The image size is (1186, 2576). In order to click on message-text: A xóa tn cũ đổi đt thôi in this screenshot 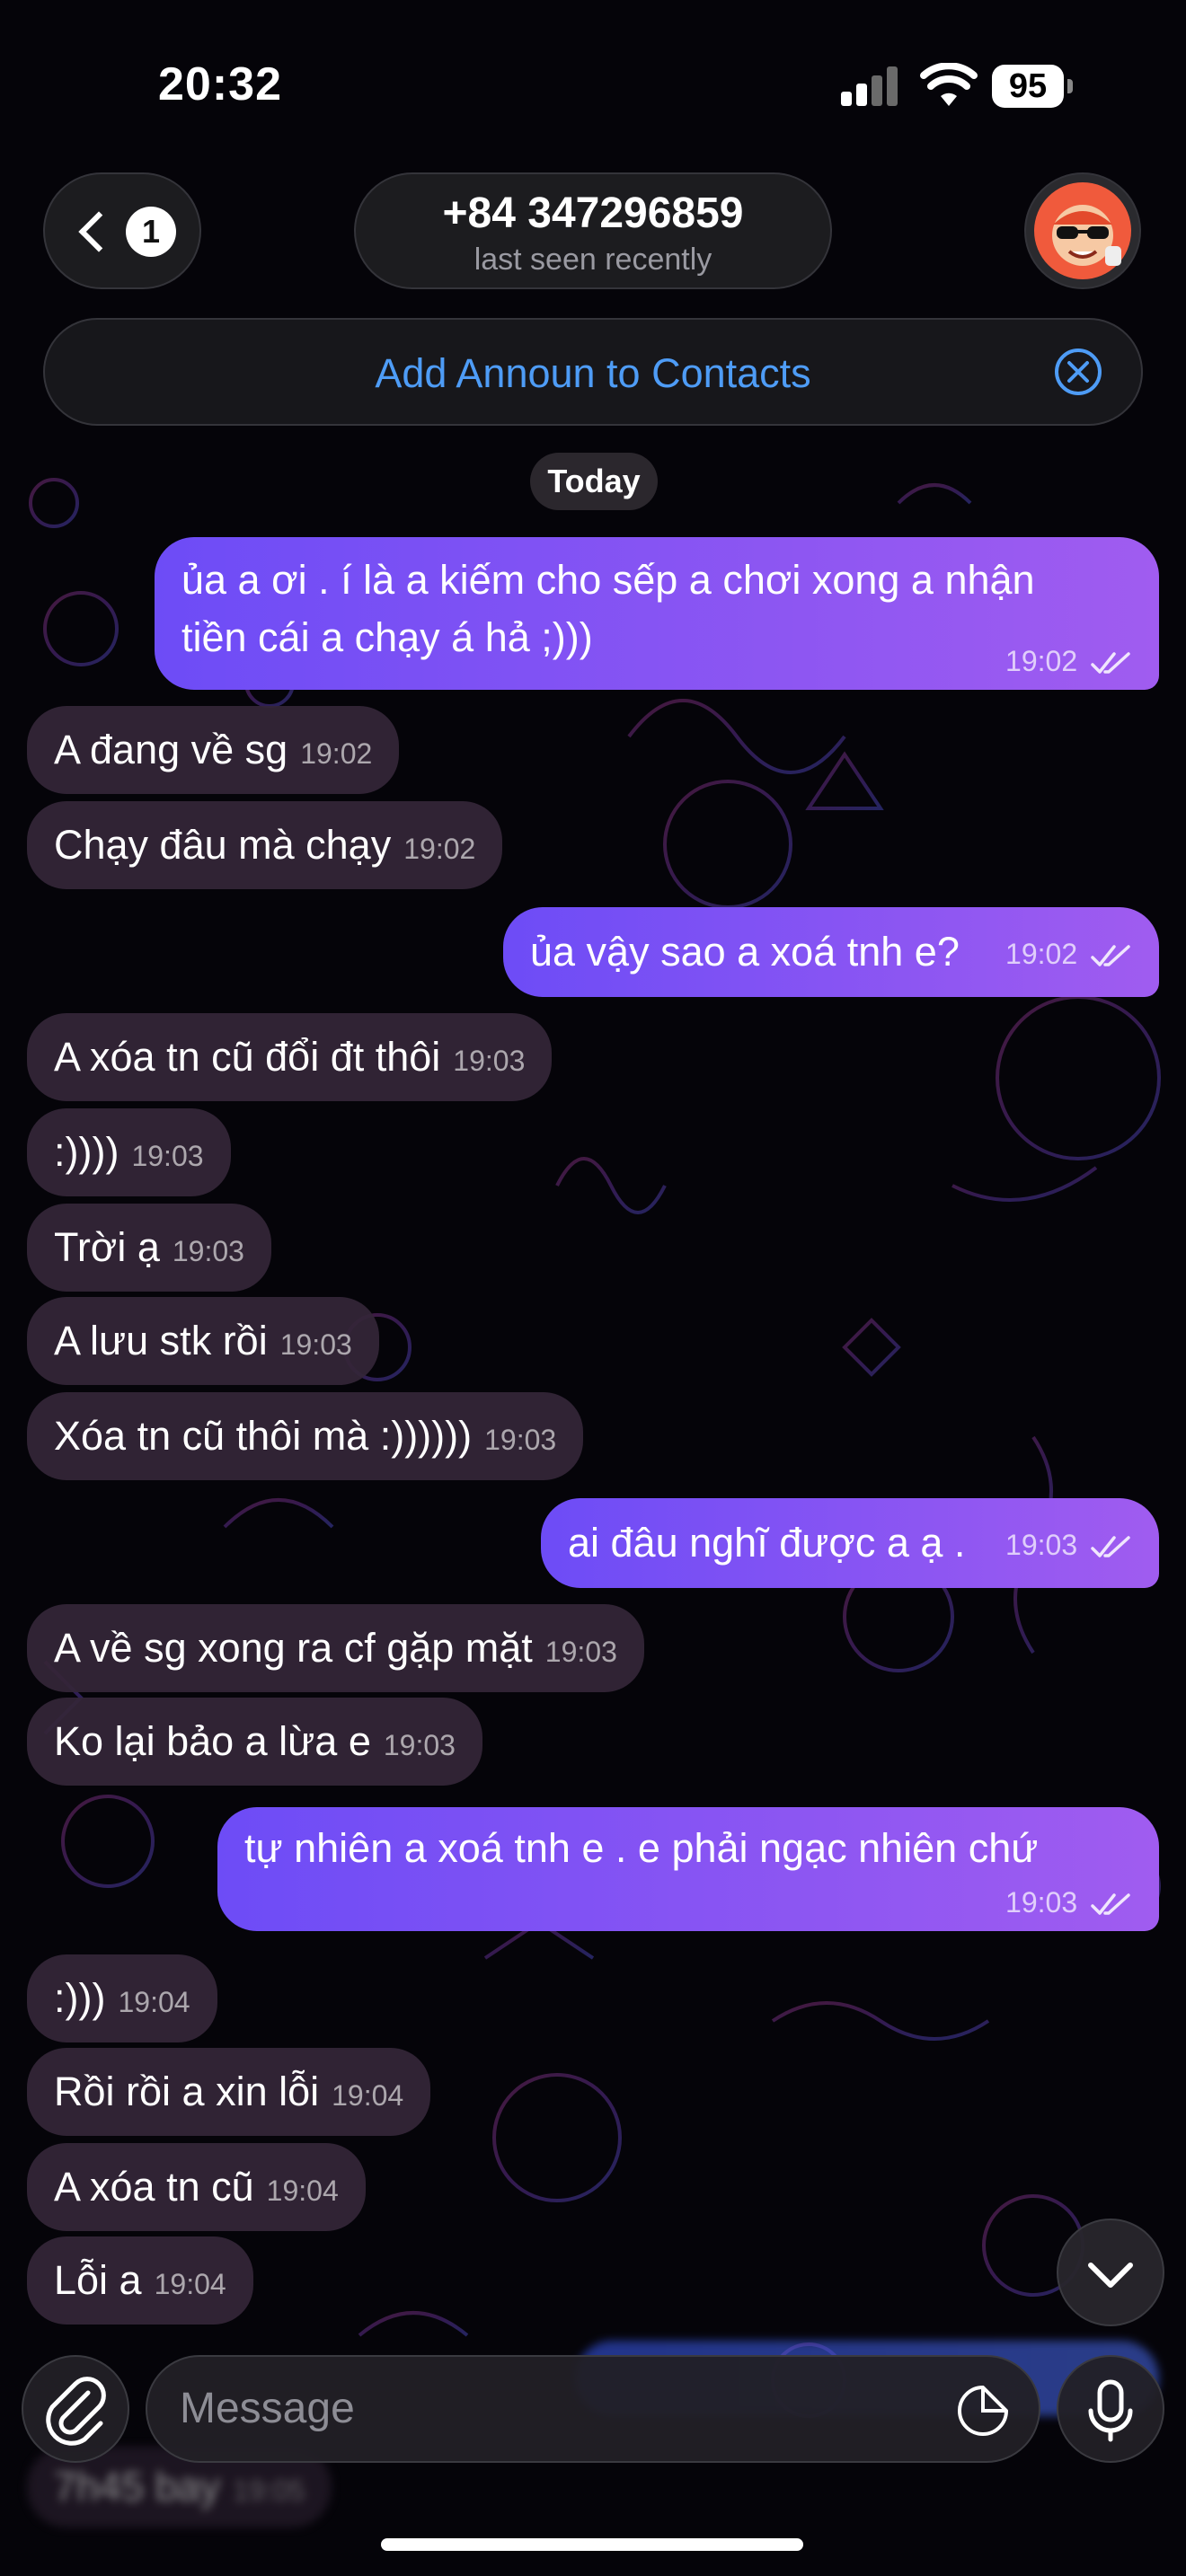, I will do `click(247, 1057)`.